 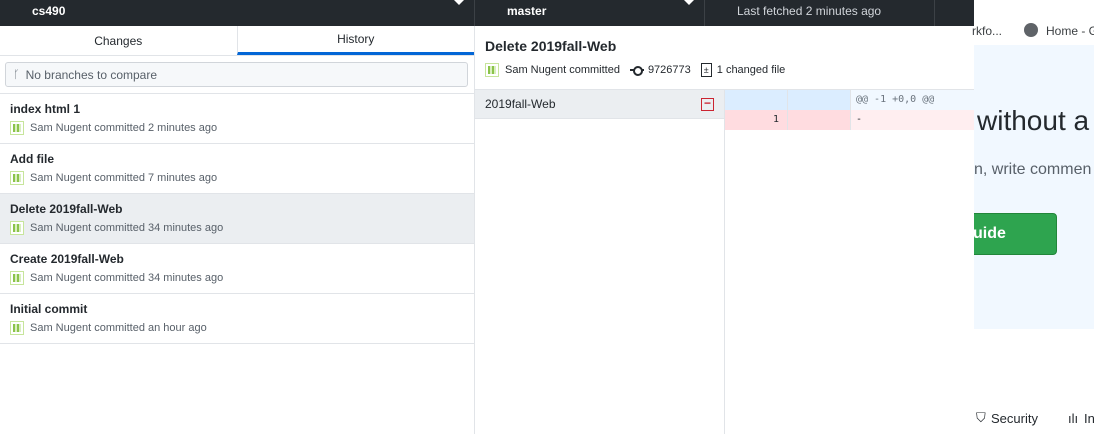 I want to click on file-diff-icon: ±, so click(x=706, y=70).